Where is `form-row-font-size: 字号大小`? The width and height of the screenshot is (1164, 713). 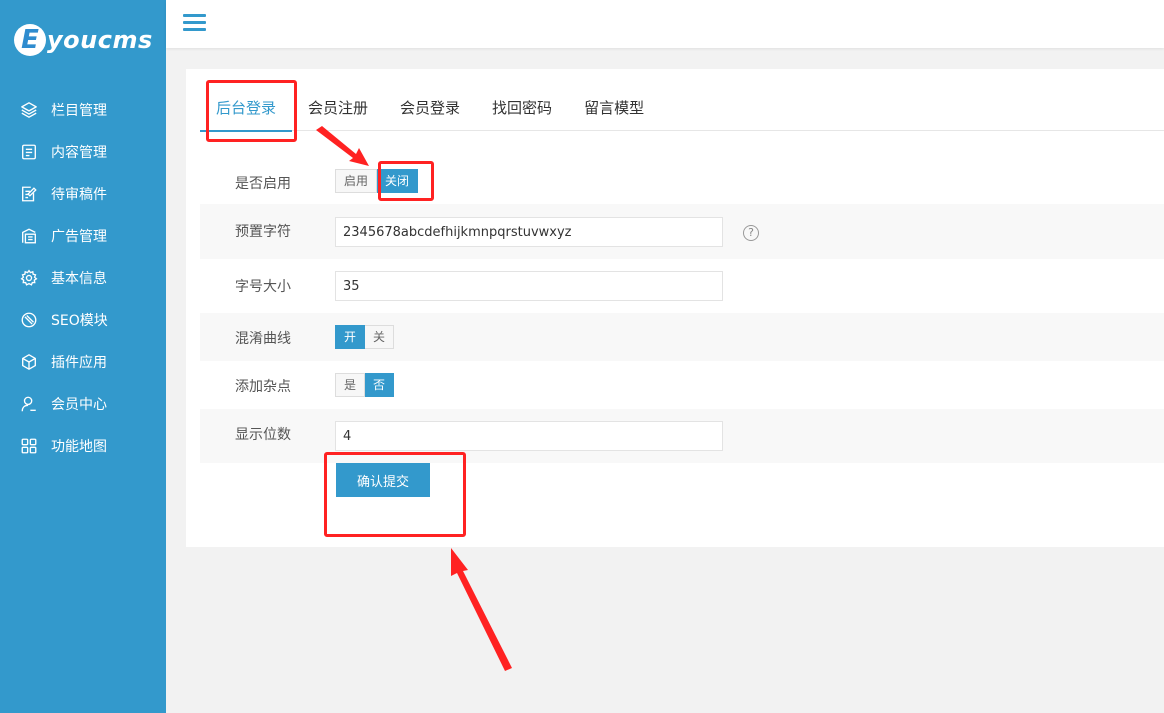 form-row-font-size: 字号大小 is located at coordinates (682, 286).